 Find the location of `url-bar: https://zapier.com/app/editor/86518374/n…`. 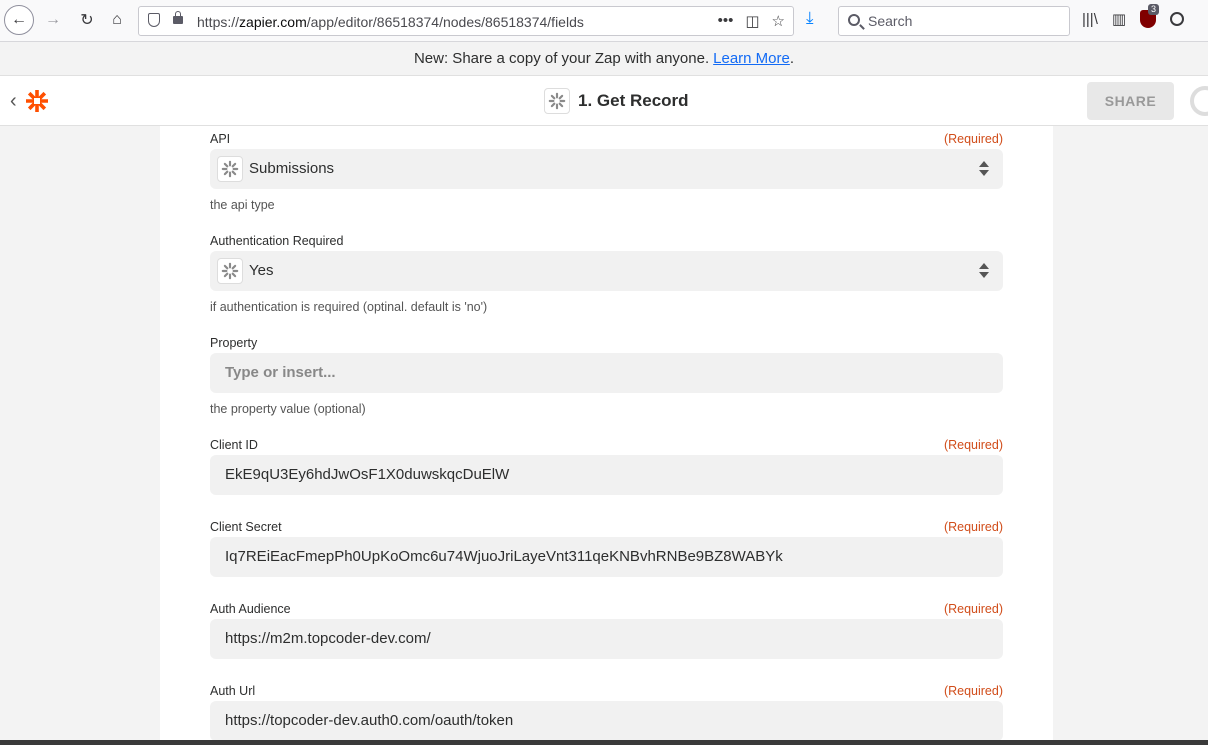

url-bar: https://zapier.com/app/editor/86518374/n… is located at coordinates (466, 21).